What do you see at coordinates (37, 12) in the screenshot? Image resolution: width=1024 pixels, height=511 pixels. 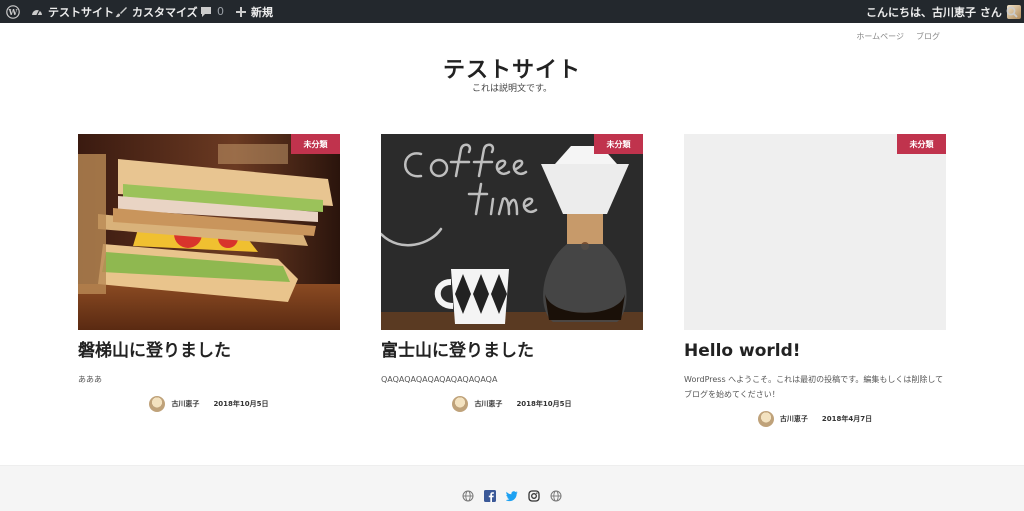 I see `dashboard-icon` at bounding box center [37, 12].